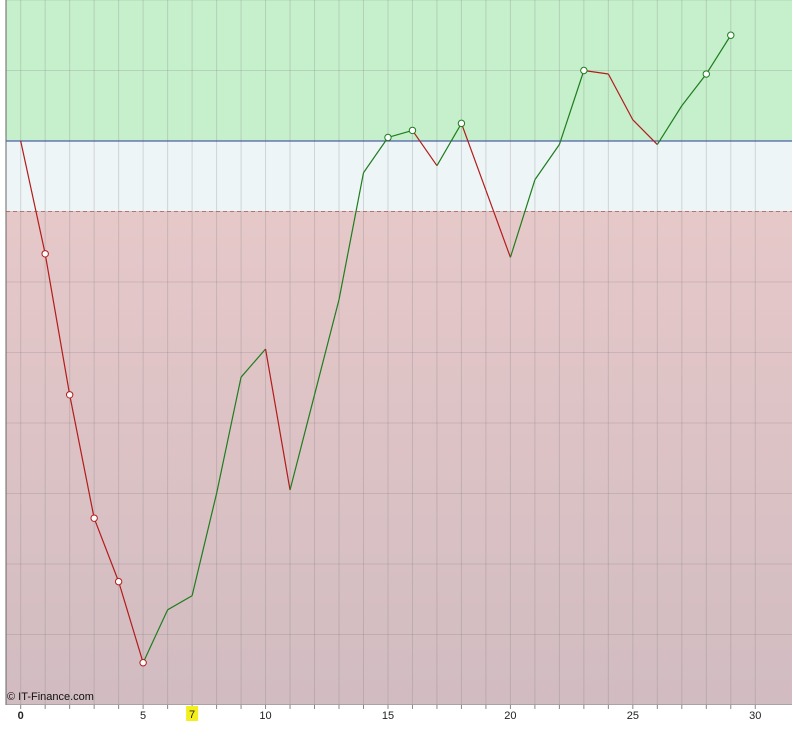 Image resolution: width=793 pixels, height=737 pixels. Describe the element at coordinates (388, 716) in the screenshot. I see `x-tick-label: 15` at that location.